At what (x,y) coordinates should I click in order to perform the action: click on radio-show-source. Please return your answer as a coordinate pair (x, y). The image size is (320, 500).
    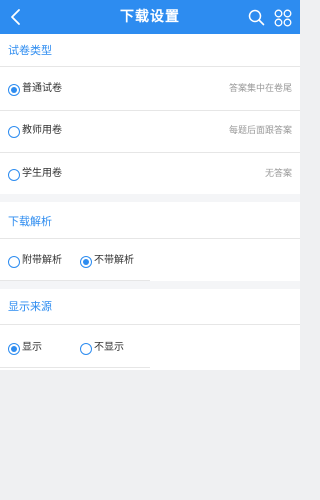
    Looking at the image, I should click on (14, 349).